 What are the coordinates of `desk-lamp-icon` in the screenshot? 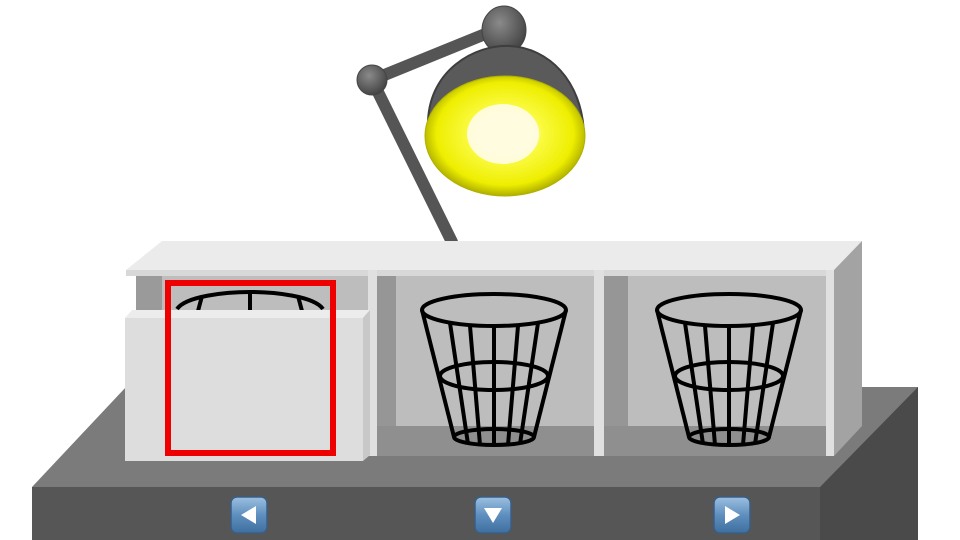 It's located at (471, 126).